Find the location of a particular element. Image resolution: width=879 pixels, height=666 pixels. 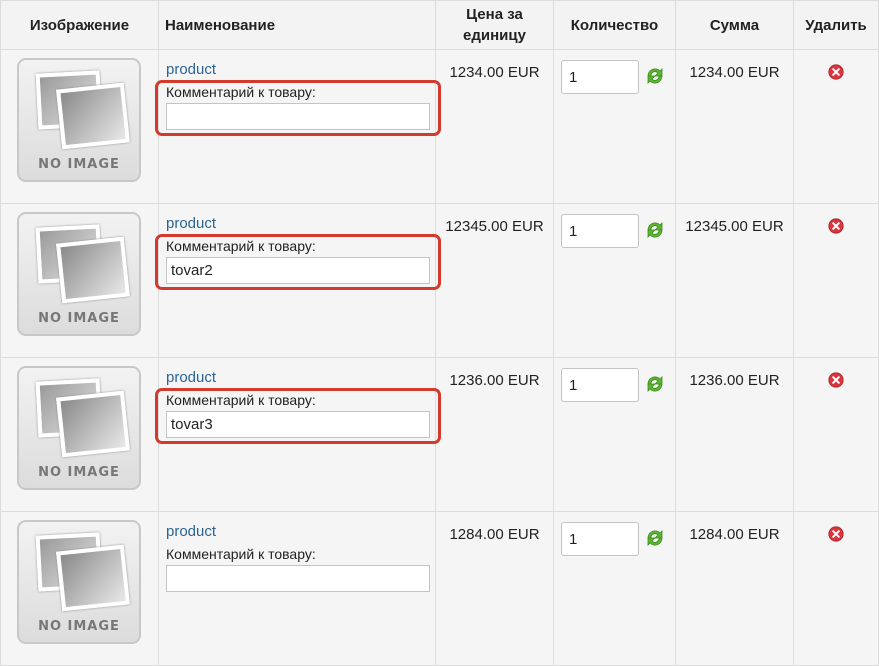

sum-cell: 1234.00 EUR is located at coordinates (734, 126).